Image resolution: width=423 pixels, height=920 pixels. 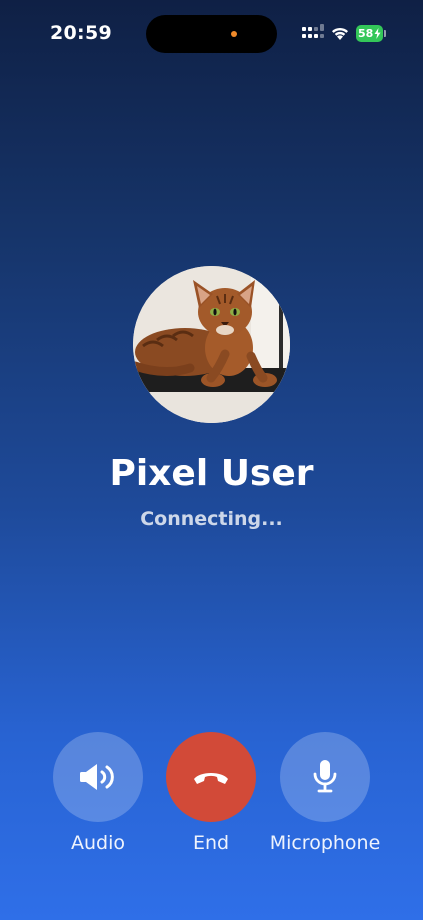 I want to click on end-call-button, so click(x=211, y=777).